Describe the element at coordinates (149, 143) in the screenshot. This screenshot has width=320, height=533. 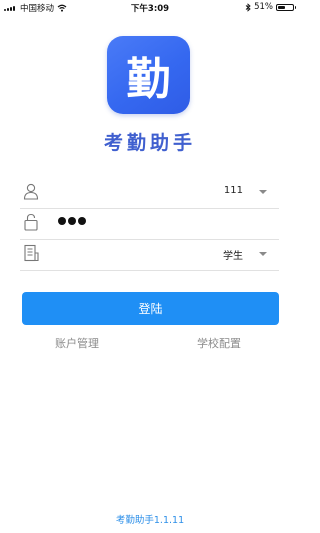
I see `app-title: 考勤助手` at that location.